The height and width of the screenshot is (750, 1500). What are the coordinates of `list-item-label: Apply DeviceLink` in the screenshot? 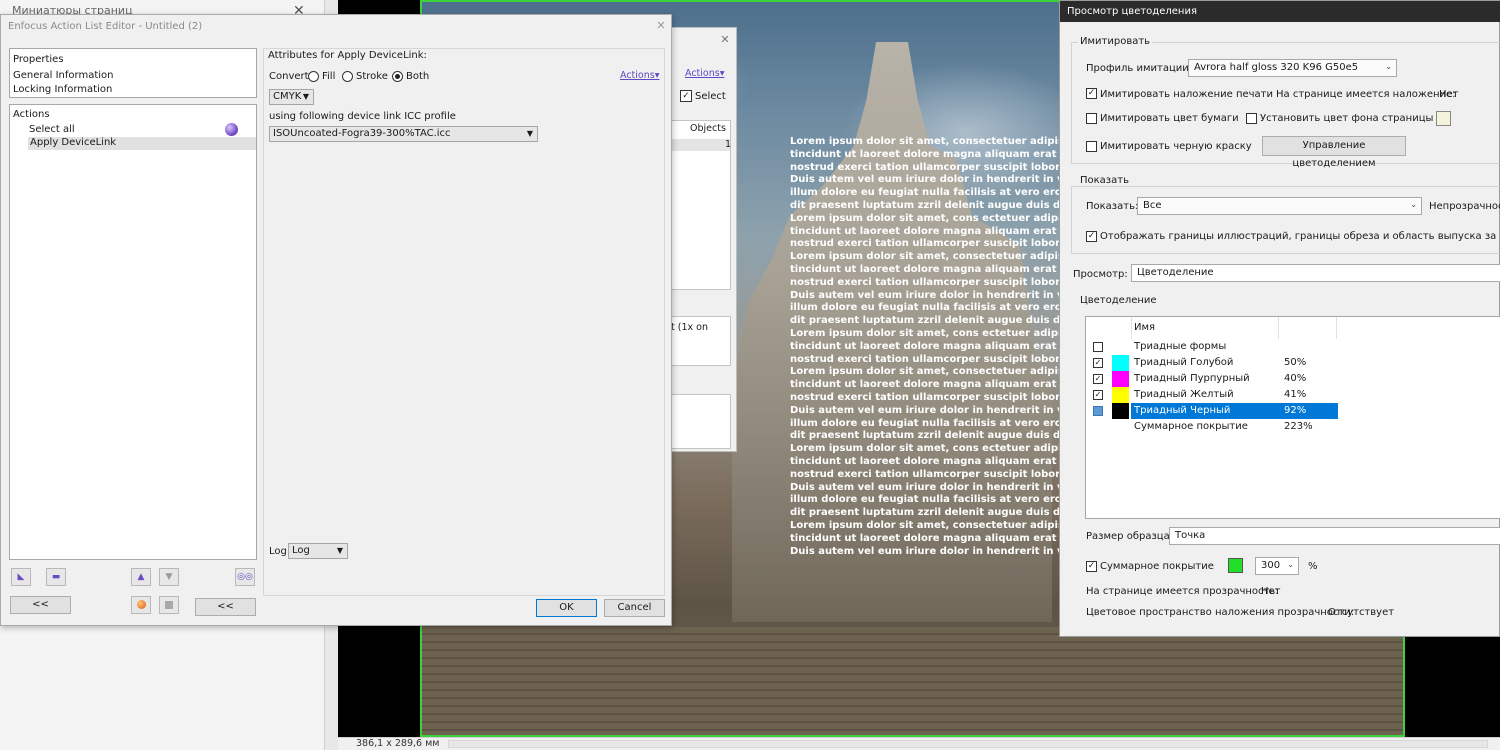 It's located at (73, 142).